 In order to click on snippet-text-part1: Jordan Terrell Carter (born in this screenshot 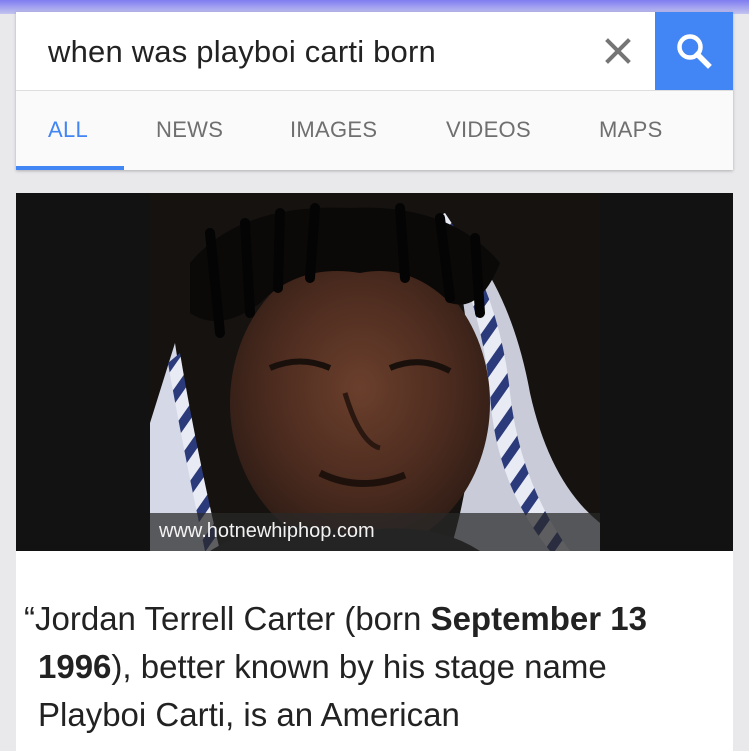, I will do `click(233, 618)`.